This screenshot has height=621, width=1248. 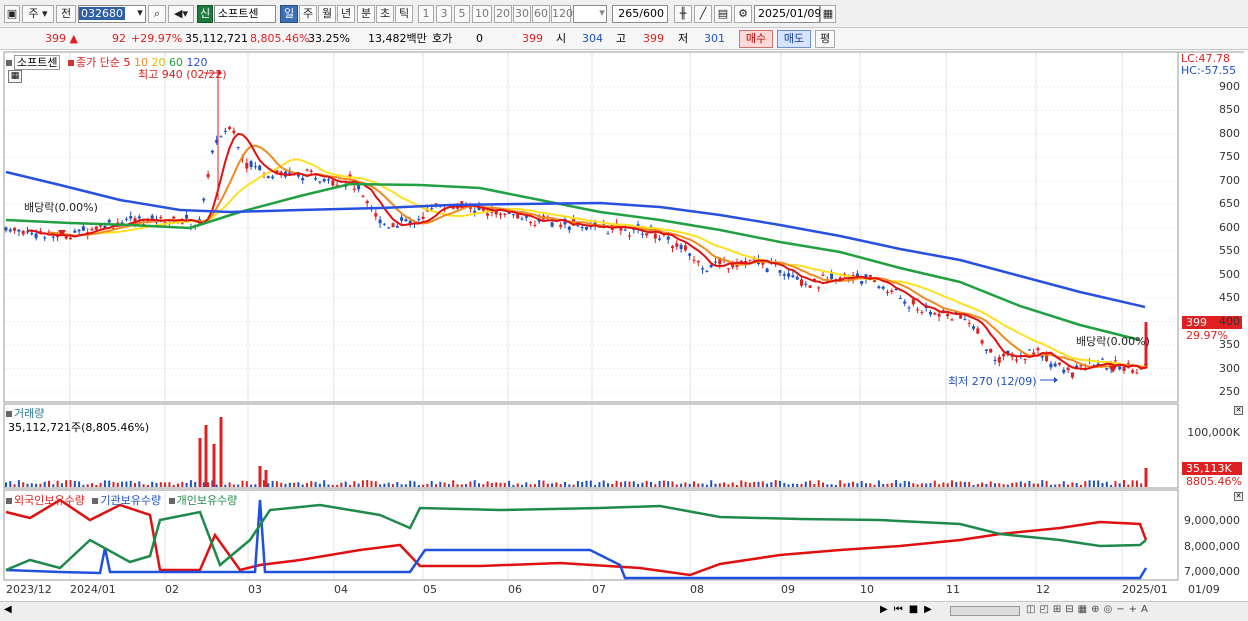 What do you see at coordinates (38, 14) in the screenshot?
I see `market-select: 주 ▾` at bounding box center [38, 14].